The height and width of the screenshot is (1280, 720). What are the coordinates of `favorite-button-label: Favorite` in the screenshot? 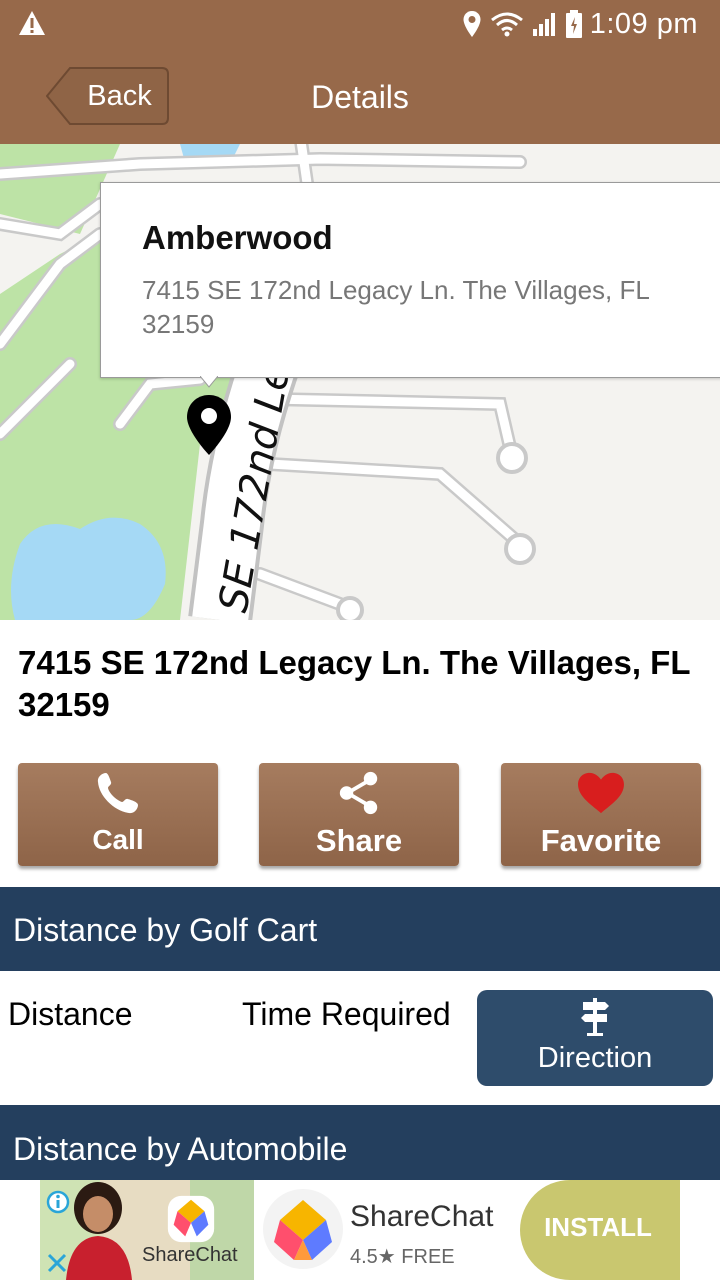 It's located at (601, 840).